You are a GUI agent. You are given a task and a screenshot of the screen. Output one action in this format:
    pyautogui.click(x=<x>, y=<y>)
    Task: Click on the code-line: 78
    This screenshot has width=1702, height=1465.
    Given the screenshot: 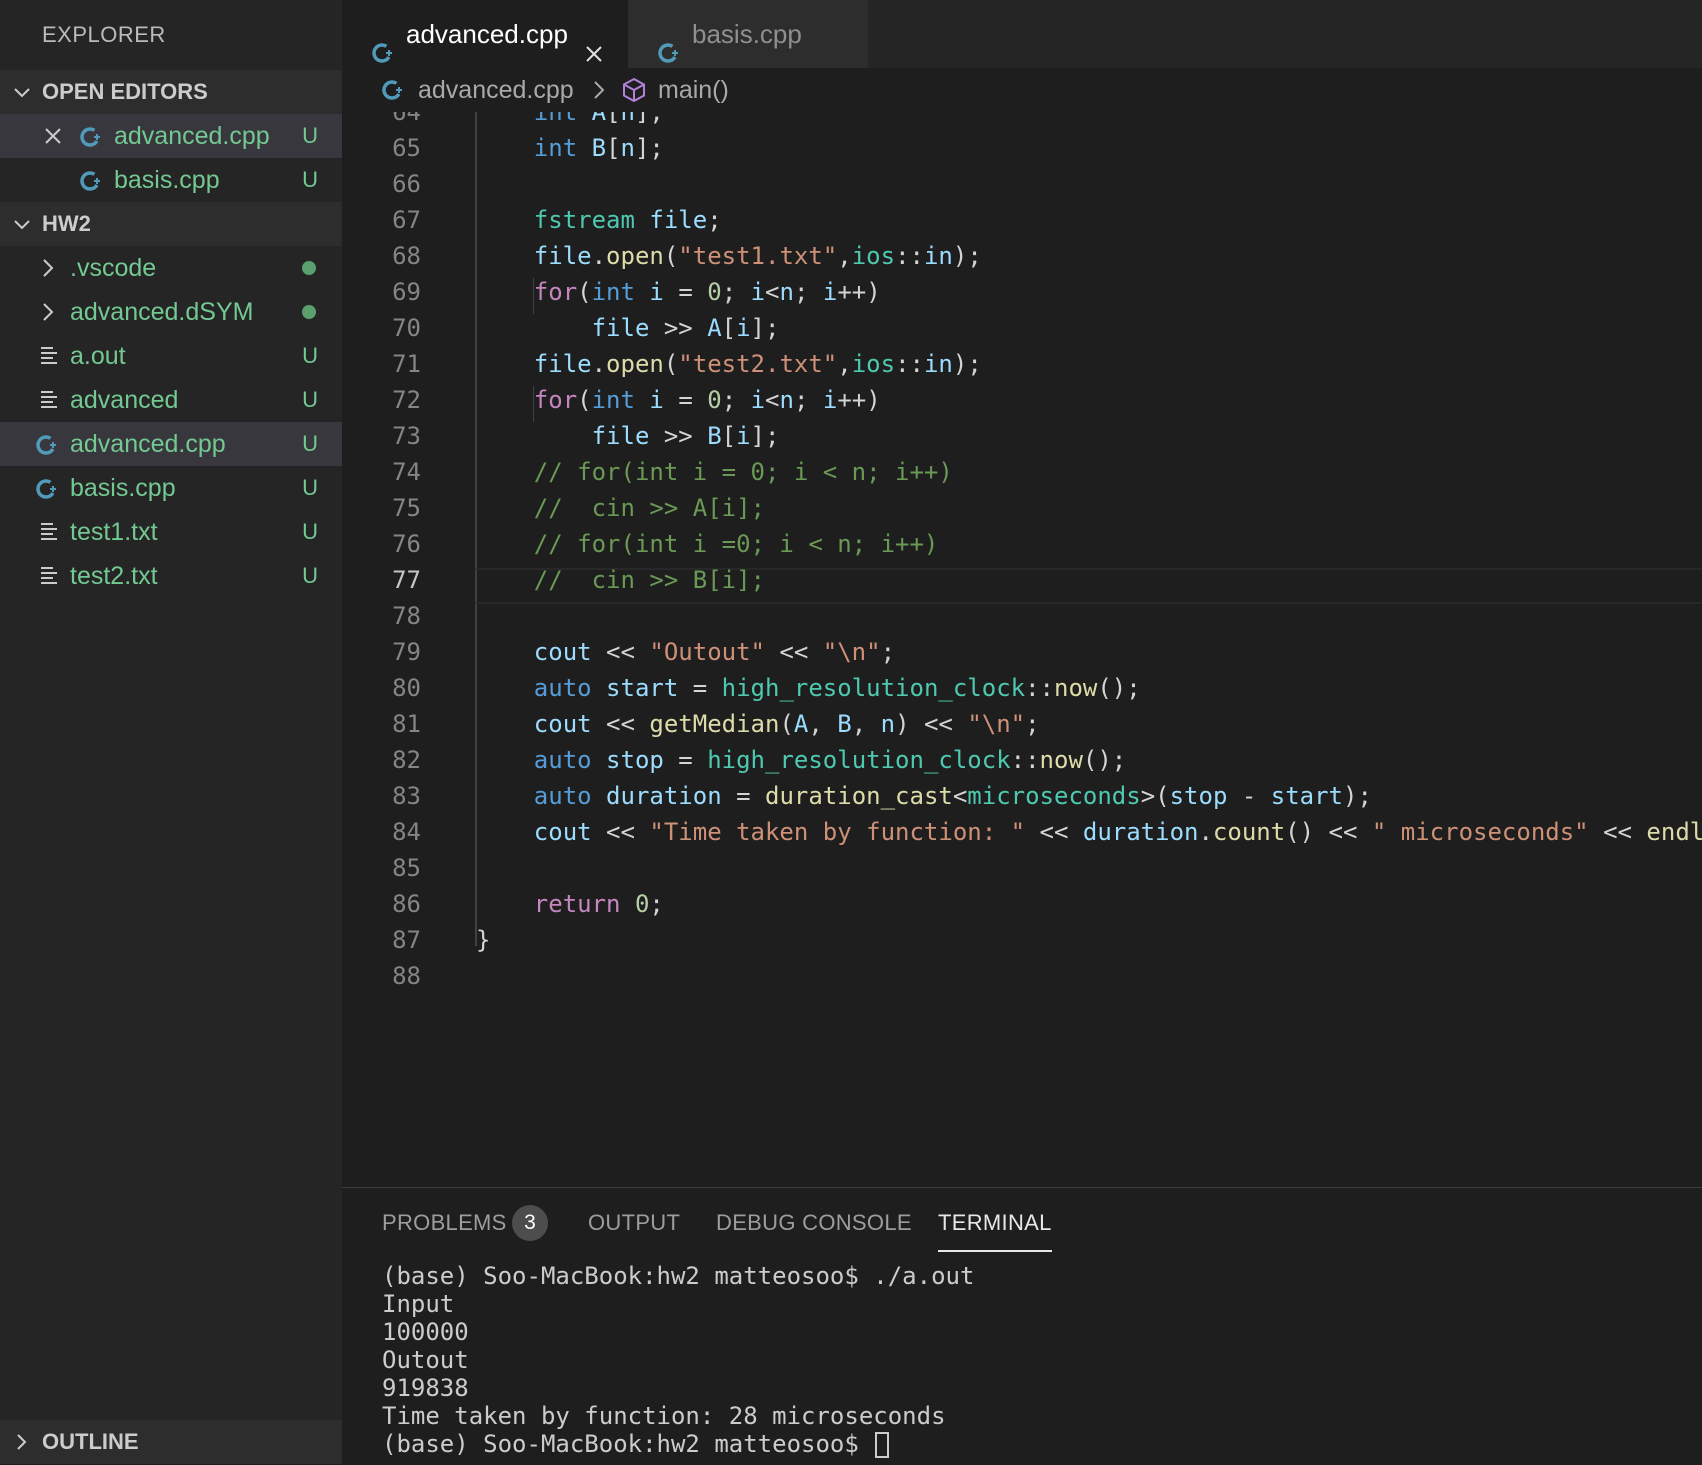 What is the action you would take?
    pyautogui.click(x=406, y=616)
    